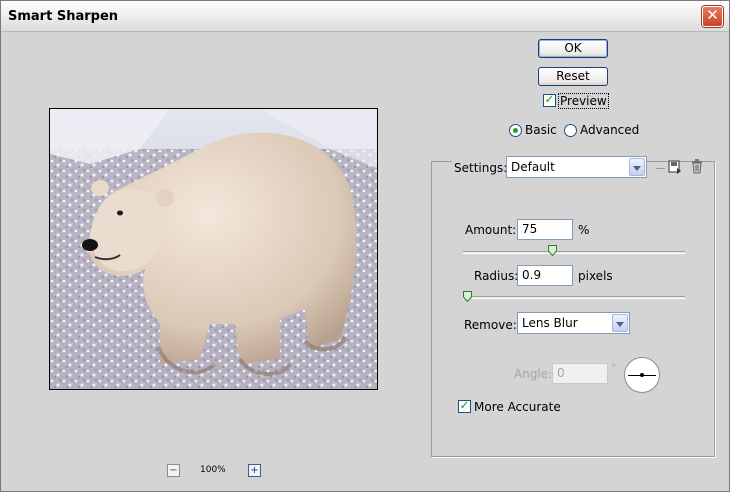 Image resolution: width=730 pixels, height=492 pixels. I want to click on radius-input: 0.9, so click(545, 275).